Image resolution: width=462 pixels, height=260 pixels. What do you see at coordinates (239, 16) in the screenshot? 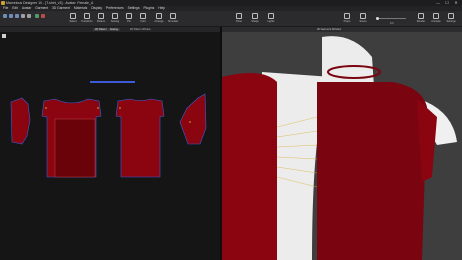
I see `pose-icon` at bounding box center [239, 16].